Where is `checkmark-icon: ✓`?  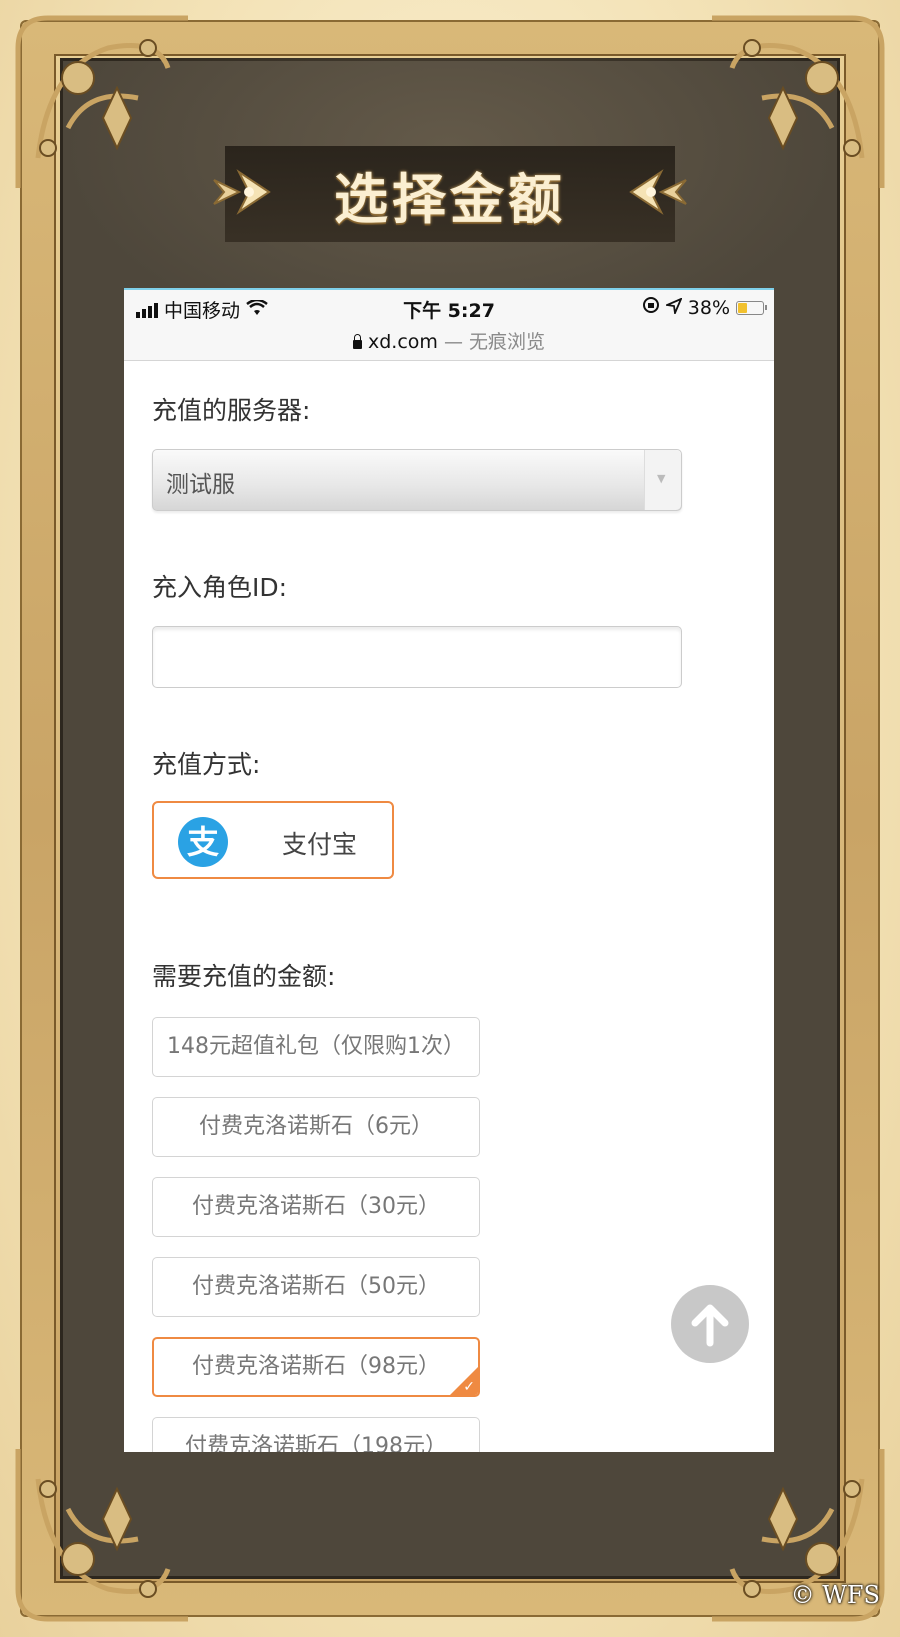
checkmark-icon: ✓ is located at coordinates (469, 1387).